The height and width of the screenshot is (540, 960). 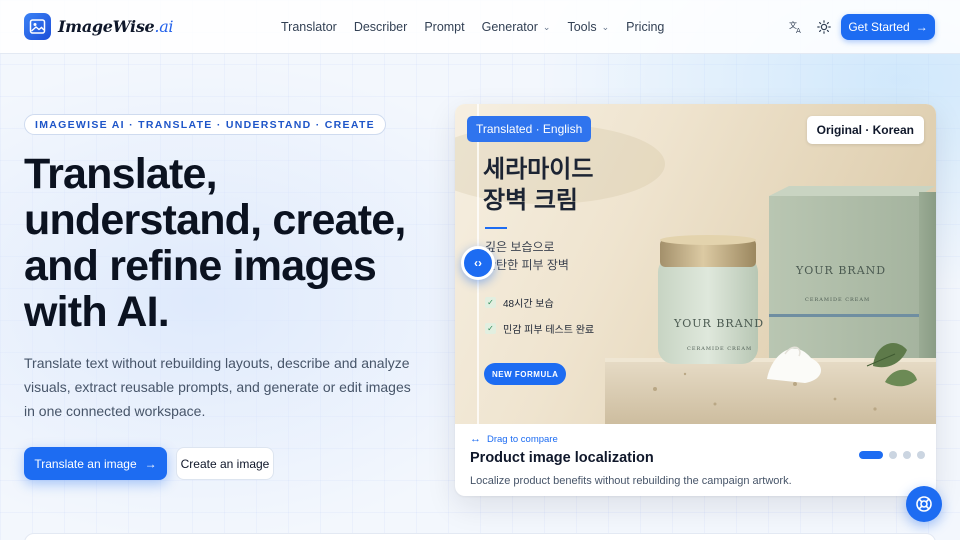 I want to click on nav-item-describer: Describer, so click(x=381, y=27).